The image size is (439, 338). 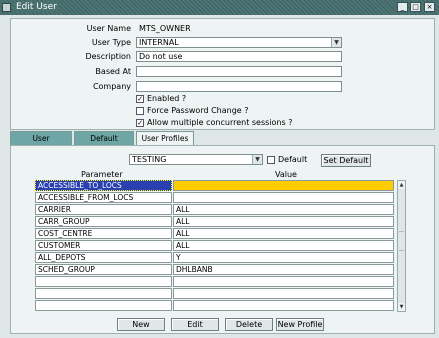 What do you see at coordinates (220, 122) in the screenshot?
I see `allow-multiple-label: Allow multiple concurrent sessions ?` at bounding box center [220, 122].